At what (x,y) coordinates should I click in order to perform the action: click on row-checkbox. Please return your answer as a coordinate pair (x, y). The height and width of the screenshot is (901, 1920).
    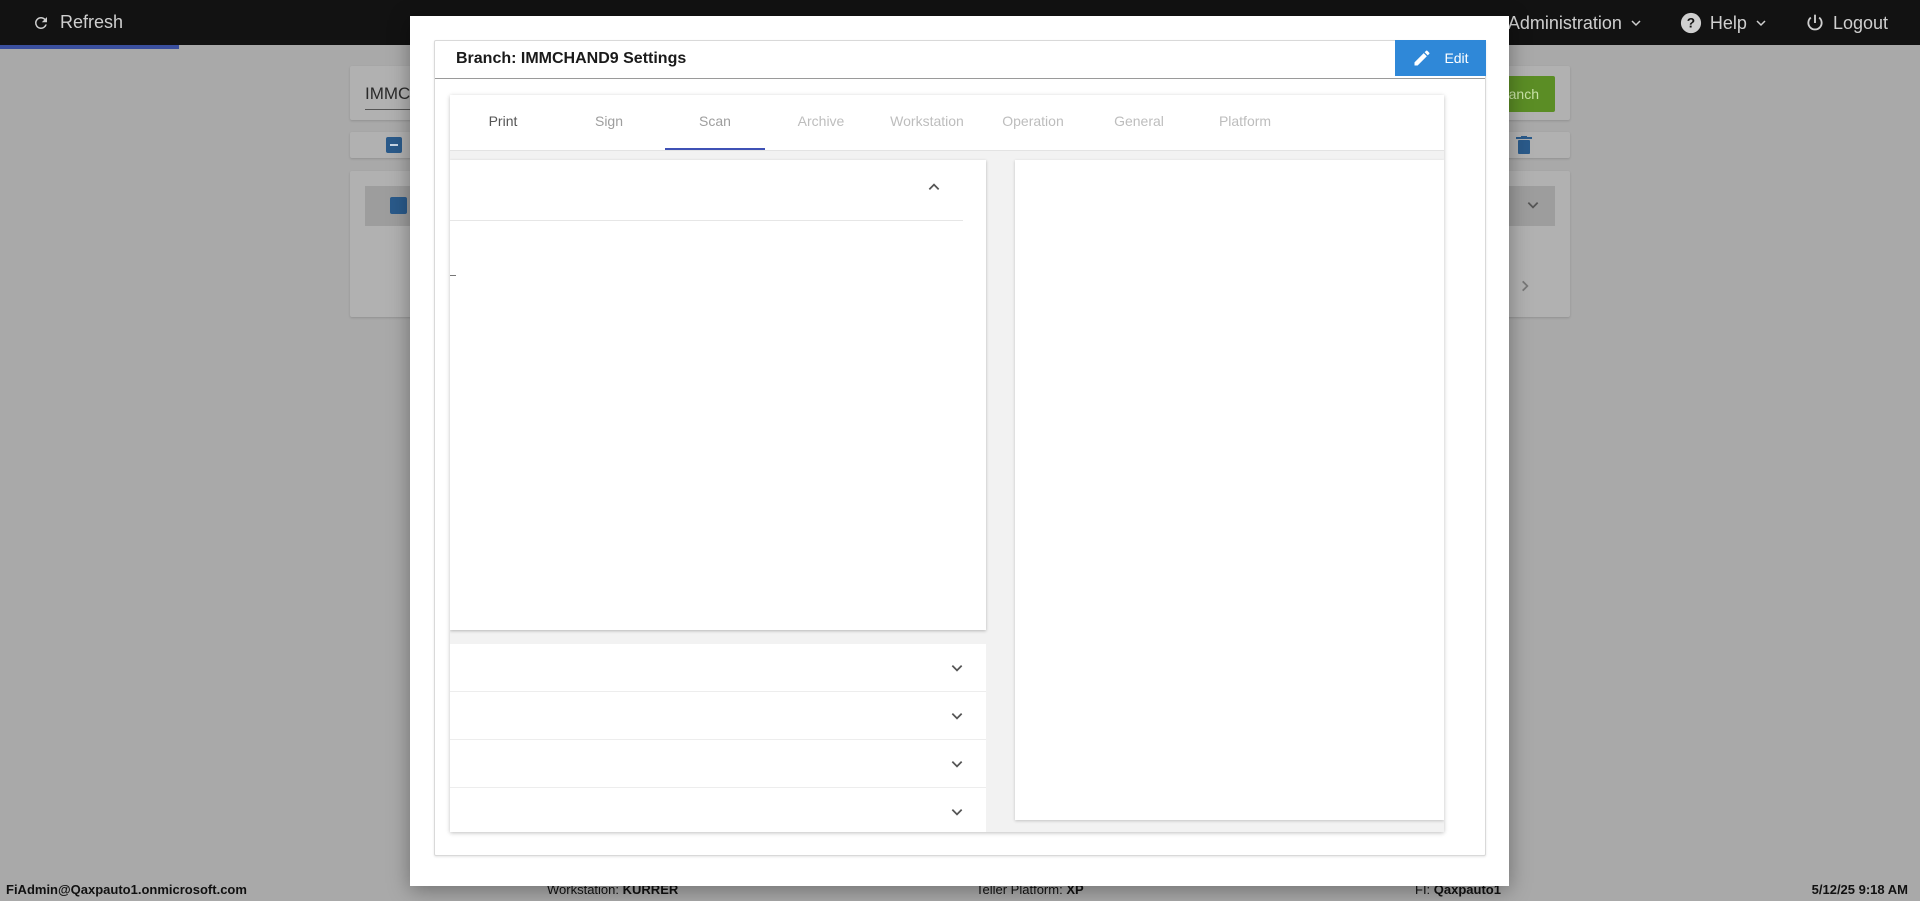
    Looking at the image, I should click on (398, 205).